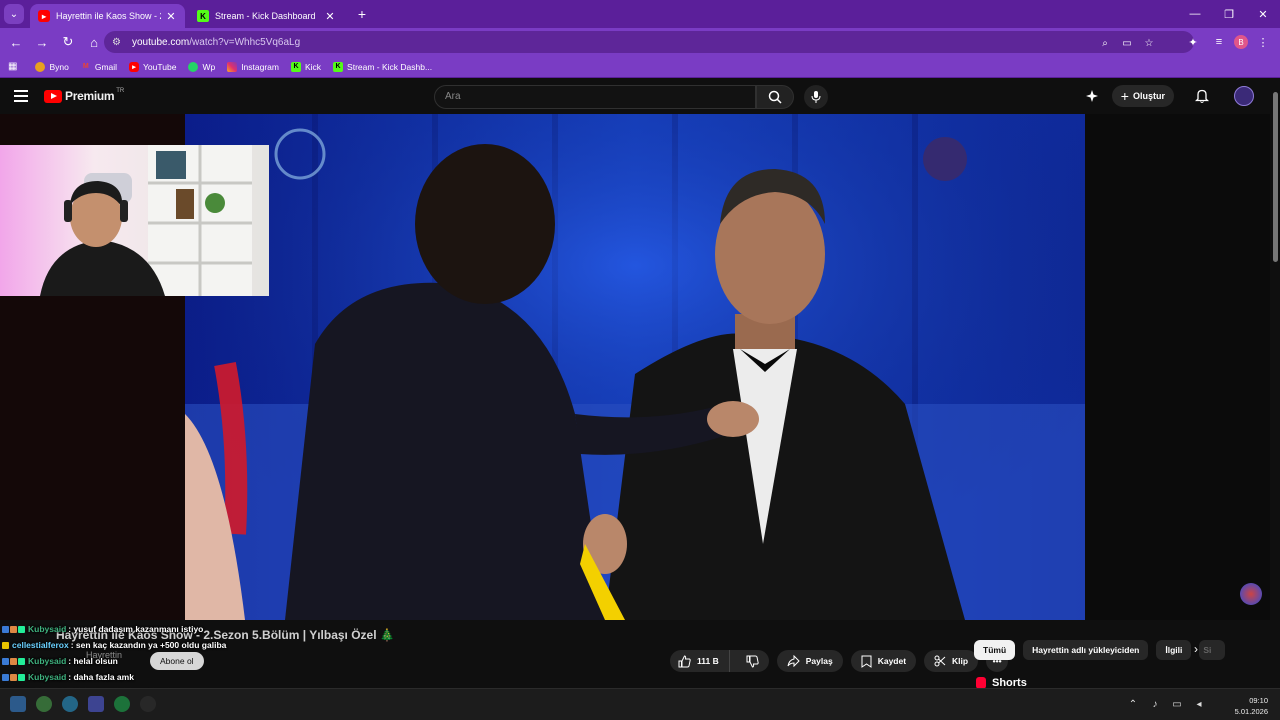 This screenshot has width=1280, height=720. What do you see at coordinates (866, 661) in the screenshot?
I see `bookmark-icon` at bounding box center [866, 661].